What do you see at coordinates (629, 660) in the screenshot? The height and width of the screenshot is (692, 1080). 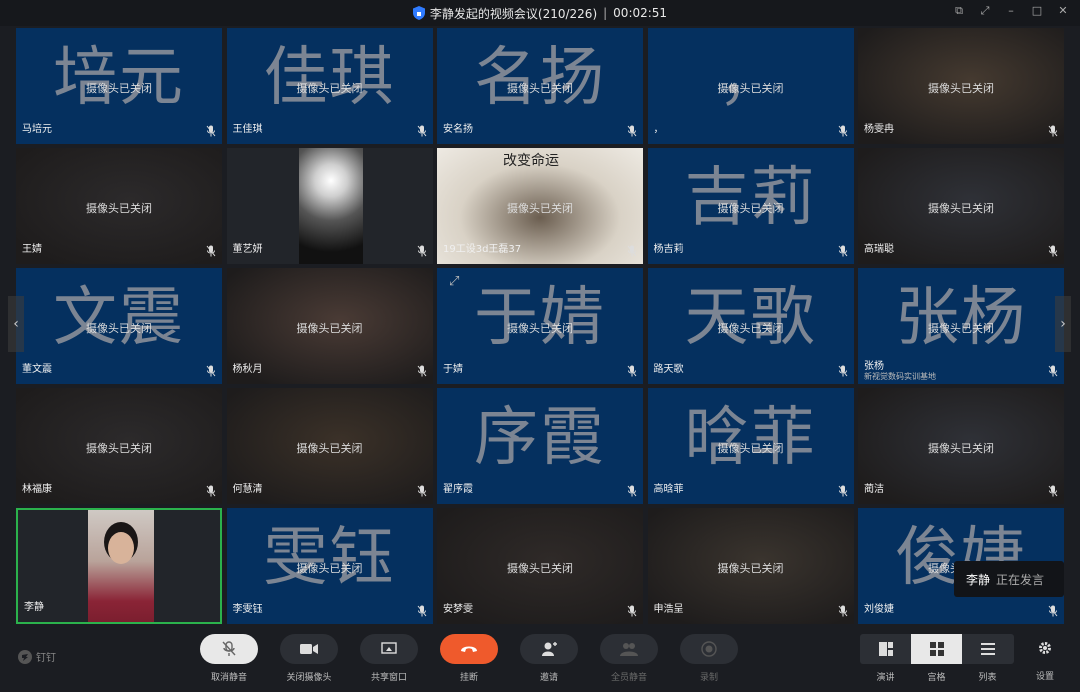 I see `mute-all-button: 全员静音` at bounding box center [629, 660].